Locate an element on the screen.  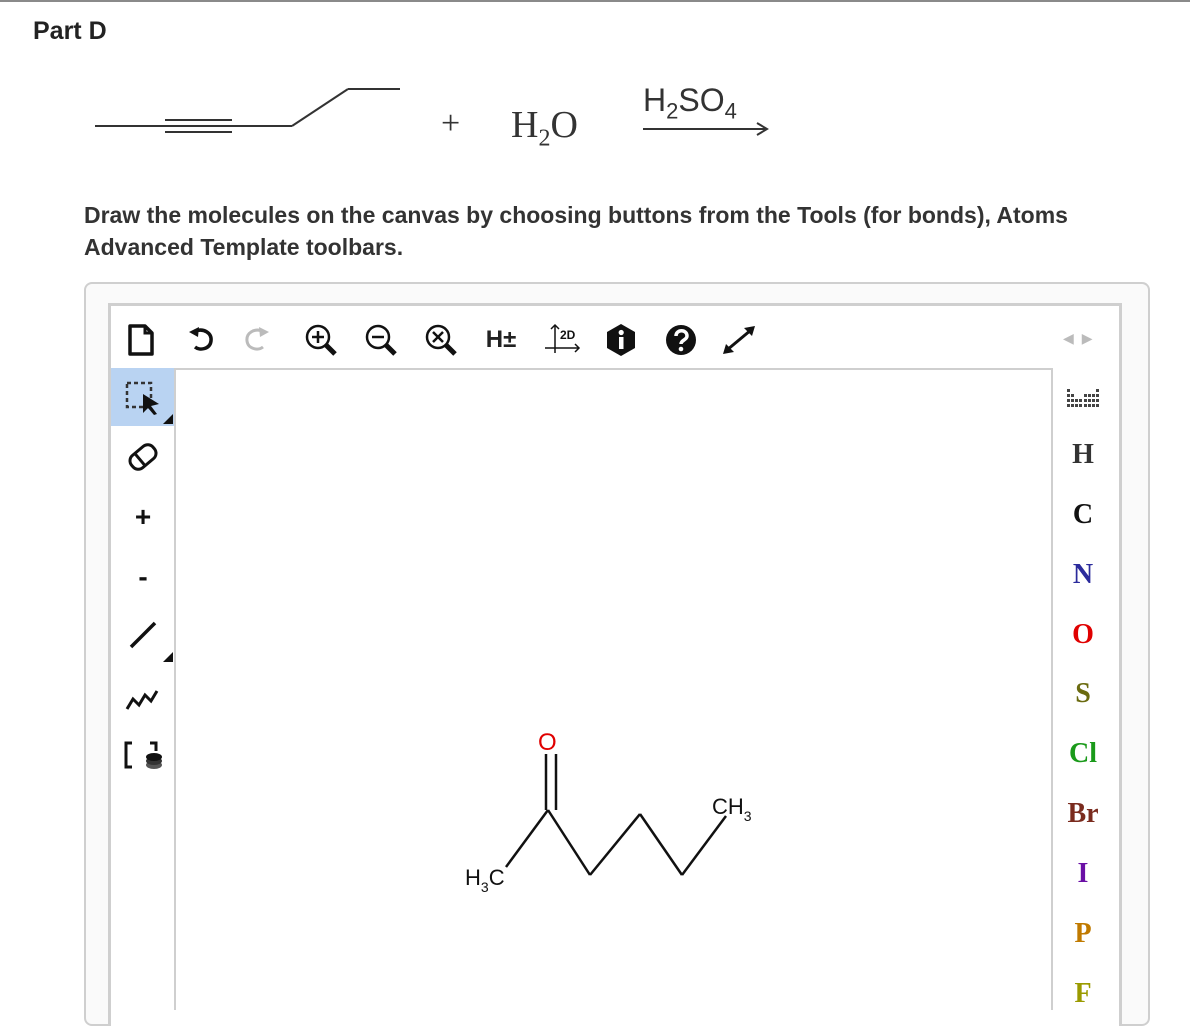
oxygen-label: O is located at coordinates (547, 742).